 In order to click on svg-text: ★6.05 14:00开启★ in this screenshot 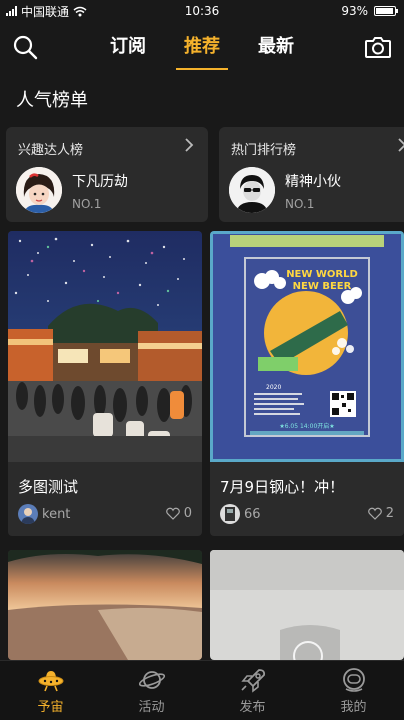, I will do `click(306, 426)`.